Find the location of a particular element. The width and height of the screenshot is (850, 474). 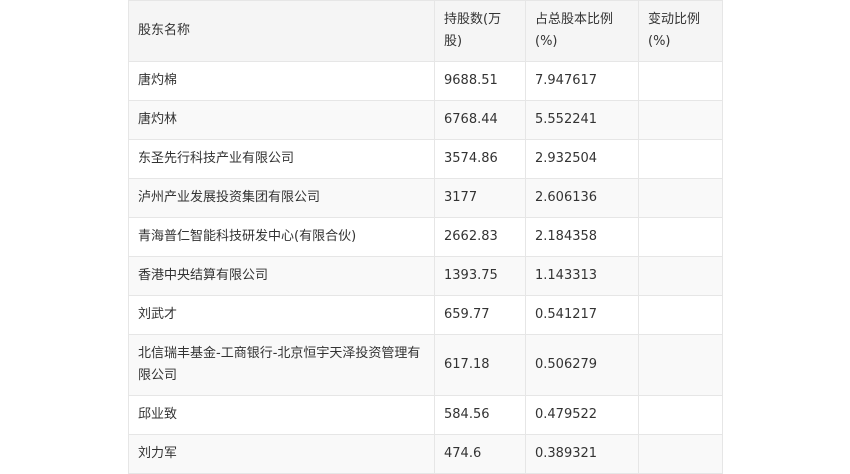

cell-share-ratio: 2.932504 is located at coordinates (582, 159).